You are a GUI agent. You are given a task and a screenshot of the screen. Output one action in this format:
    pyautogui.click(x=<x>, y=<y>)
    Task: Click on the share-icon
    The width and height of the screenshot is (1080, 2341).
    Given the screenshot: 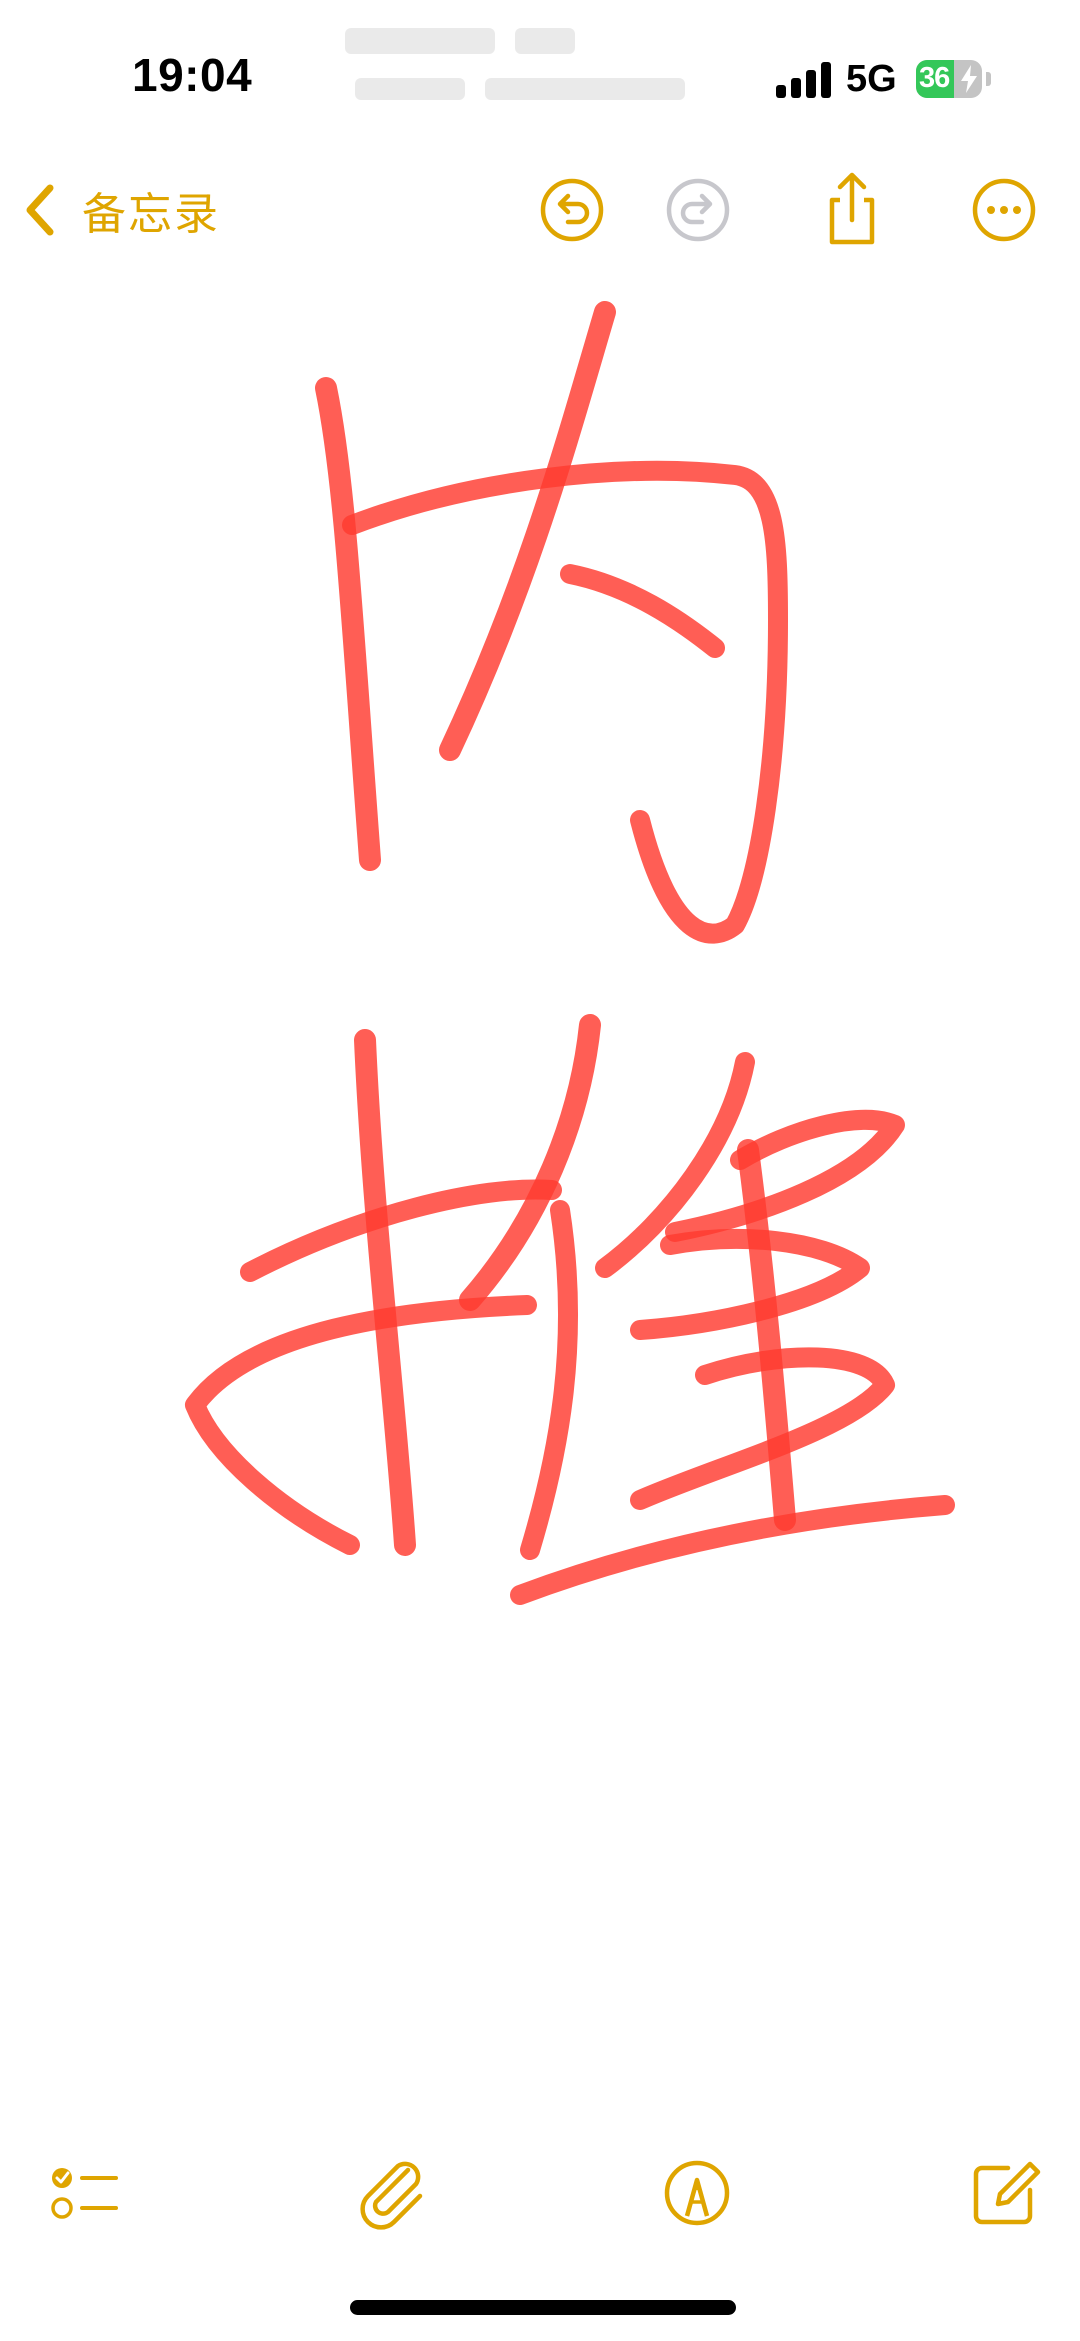 What is the action you would take?
    pyautogui.click(x=852, y=210)
    